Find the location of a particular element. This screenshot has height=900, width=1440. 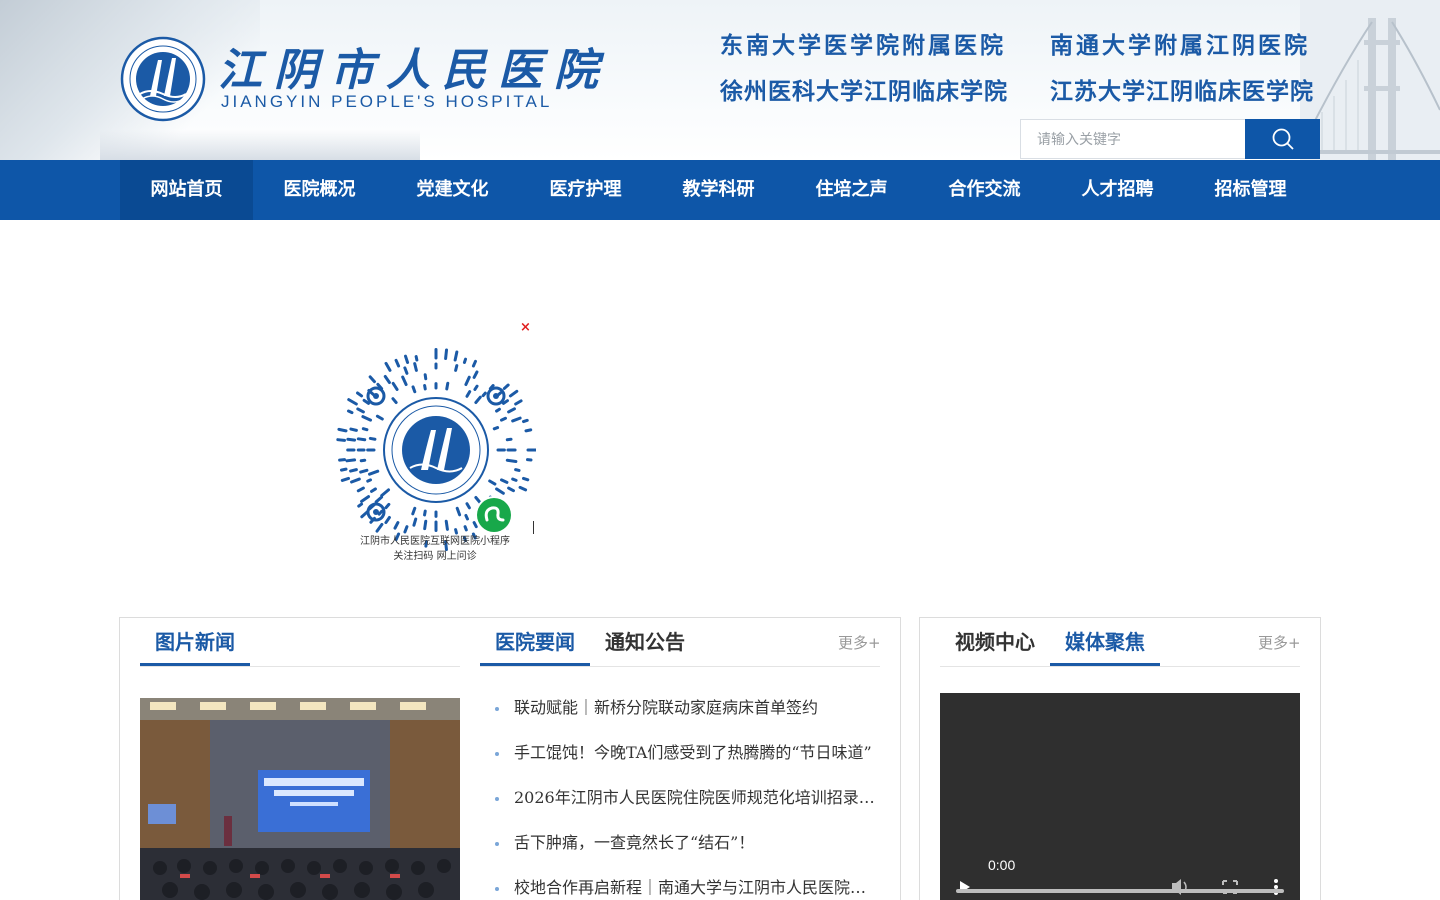

tab-video-center: 视频中心 is located at coordinates (995, 640).